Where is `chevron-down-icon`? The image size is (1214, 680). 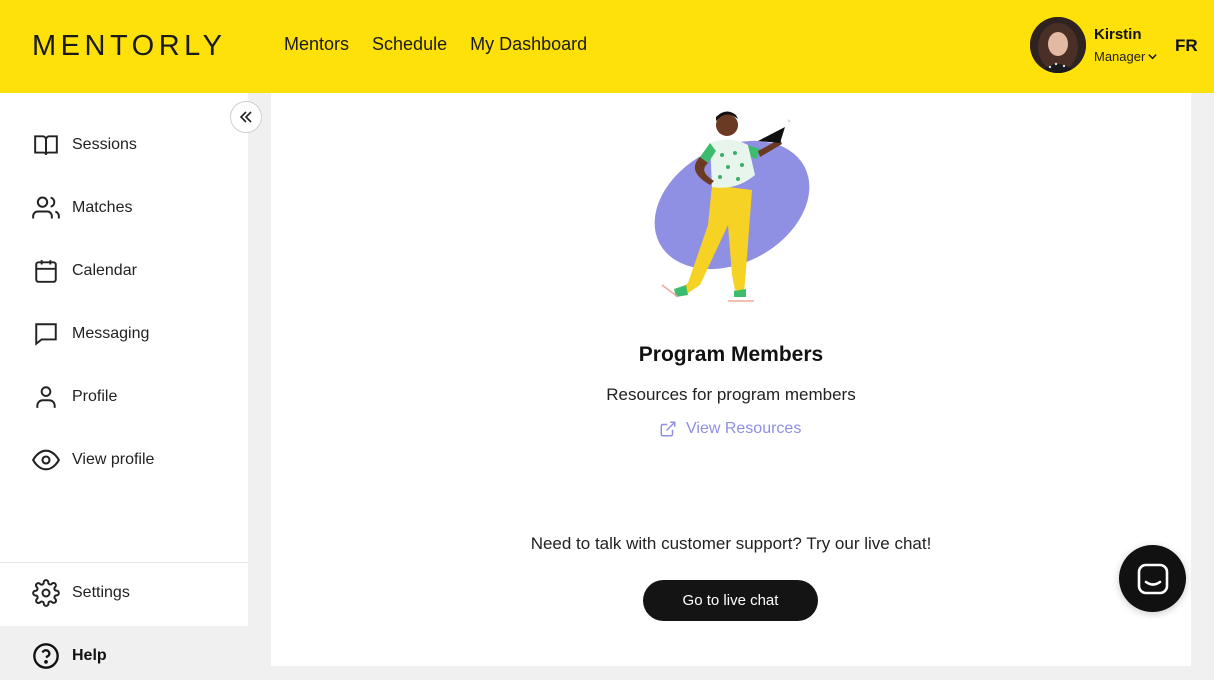
chevron-down-icon is located at coordinates (1152, 57).